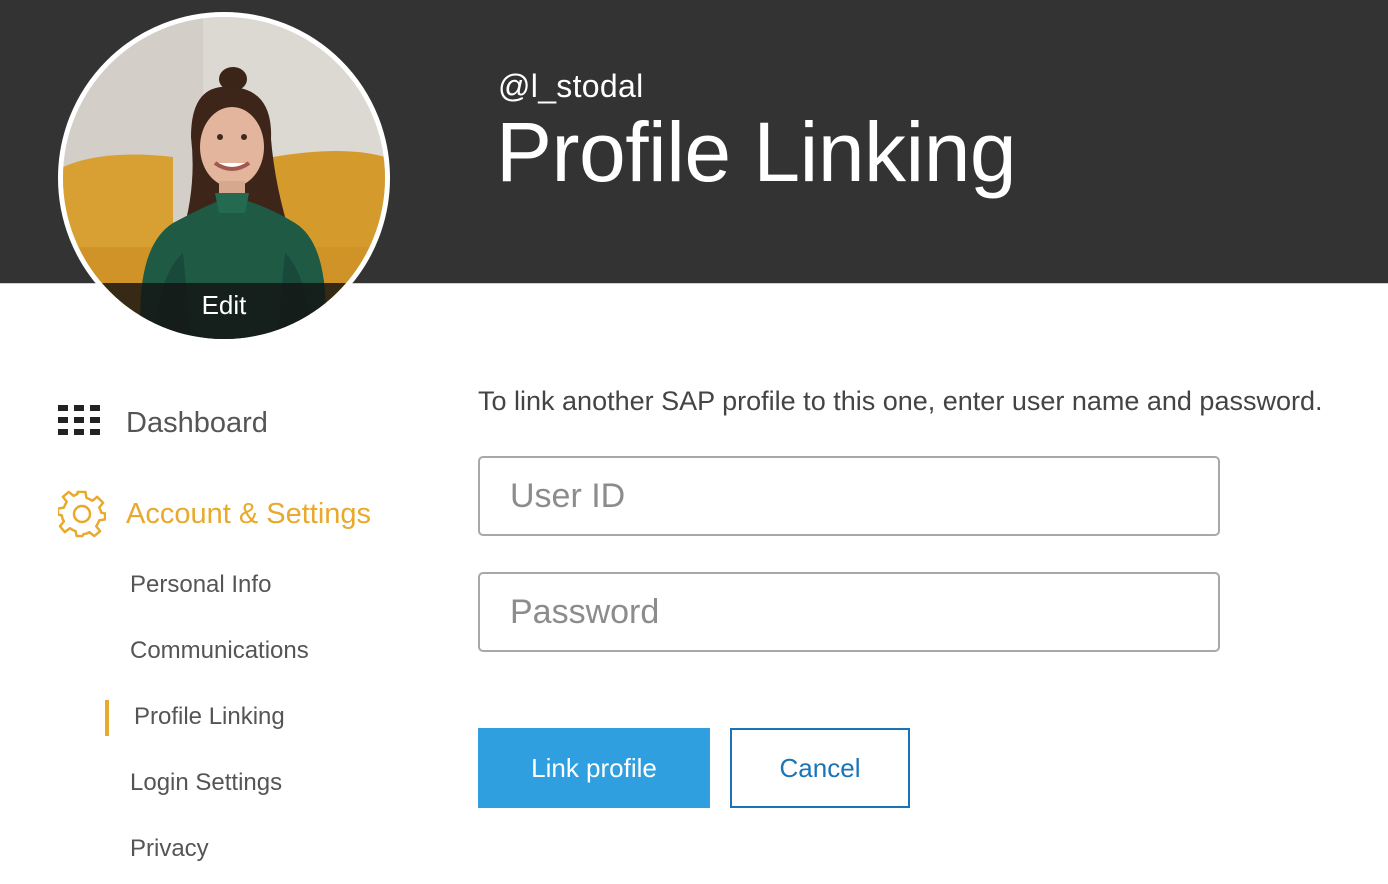 The image size is (1388, 884). Describe the element at coordinates (756, 152) in the screenshot. I see `page-title: Profile Linking` at that location.